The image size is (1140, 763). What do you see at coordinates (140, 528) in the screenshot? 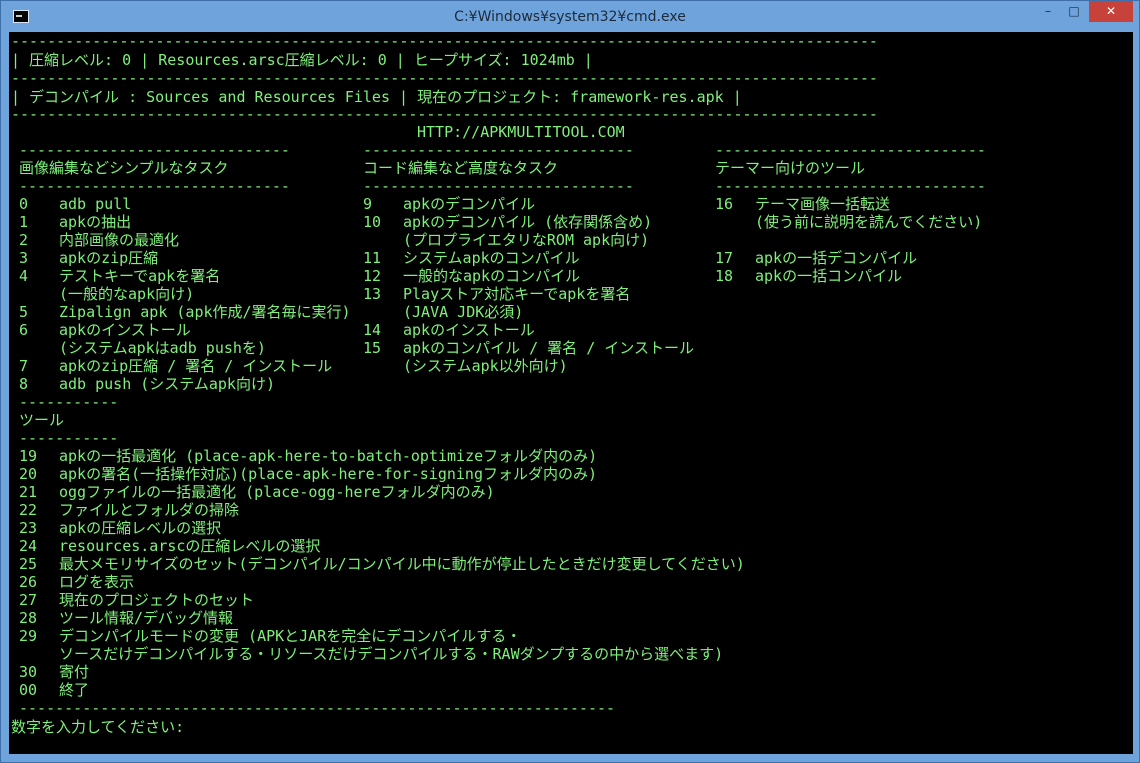
I see `menu-item-label: apkの圧縮レベルの選択` at bounding box center [140, 528].